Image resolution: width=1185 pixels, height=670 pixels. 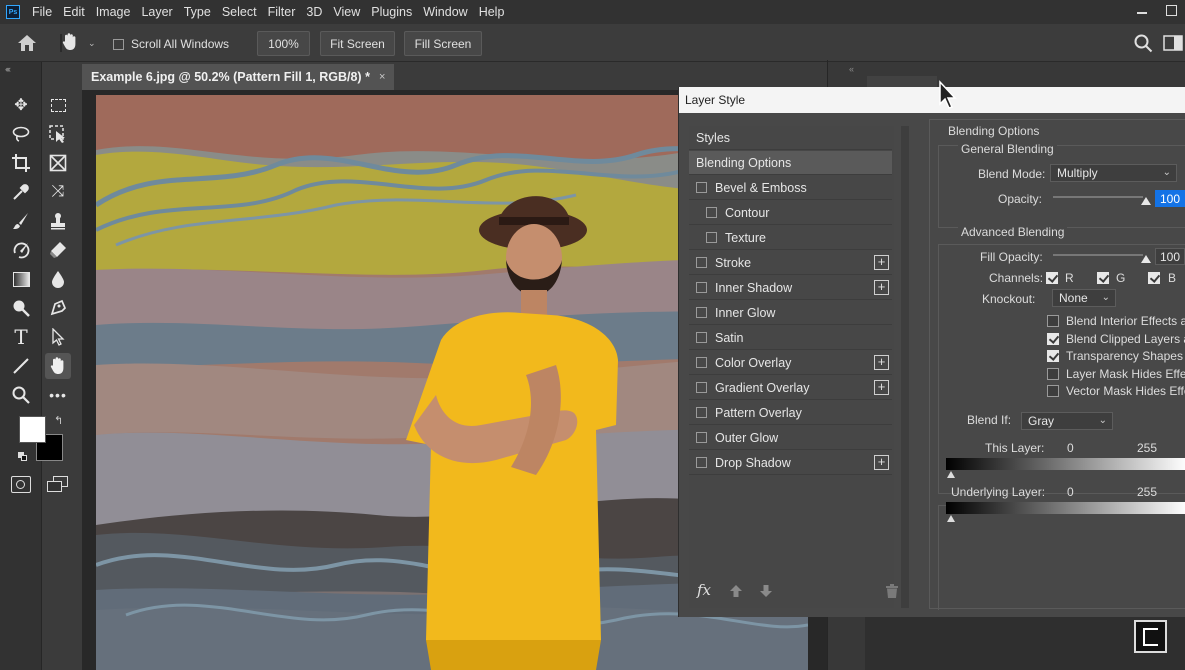 What do you see at coordinates (58, 134) in the screenshot?
I see `object-select-icon` at bounding box center [58, 134].